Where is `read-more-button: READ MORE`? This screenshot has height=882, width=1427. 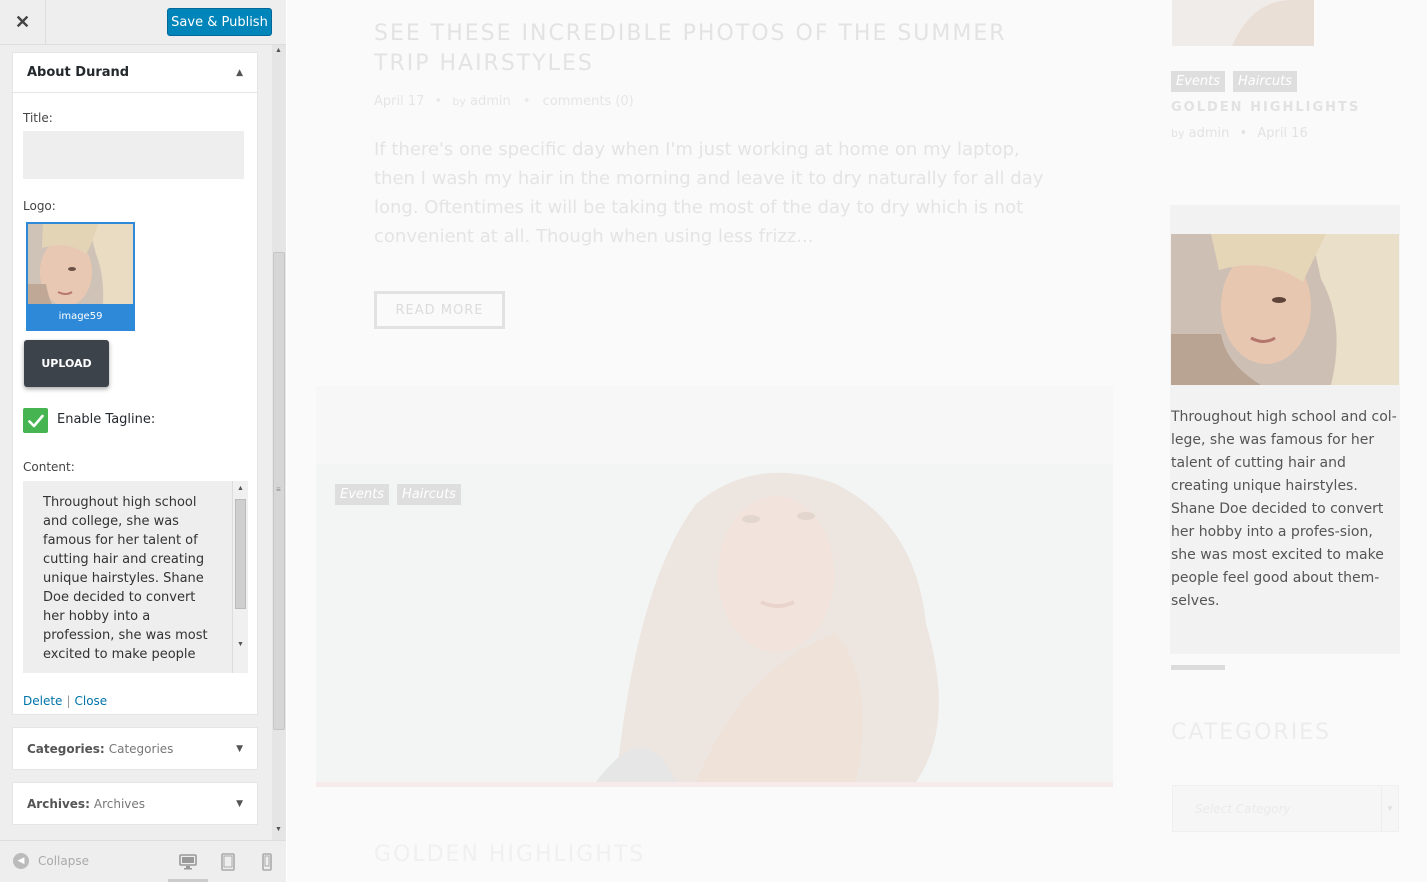 read-more-button: READ MORE is located at coordinates (439, 310).